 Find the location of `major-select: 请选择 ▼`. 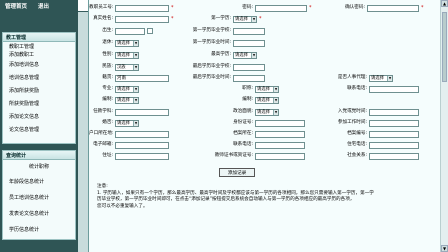

major-select: 请选择 ▼ is located at coordinates (127, 89).